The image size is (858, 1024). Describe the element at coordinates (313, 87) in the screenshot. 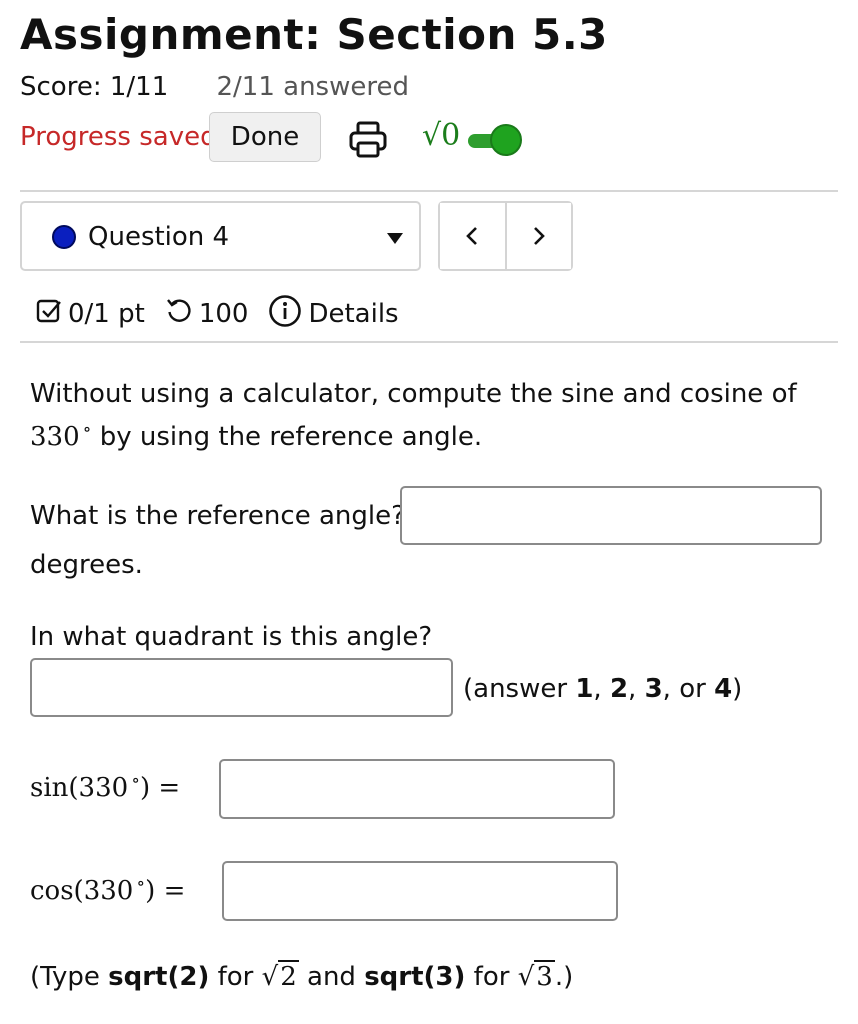

I see `answered-count: 2/11 answered` at that location.